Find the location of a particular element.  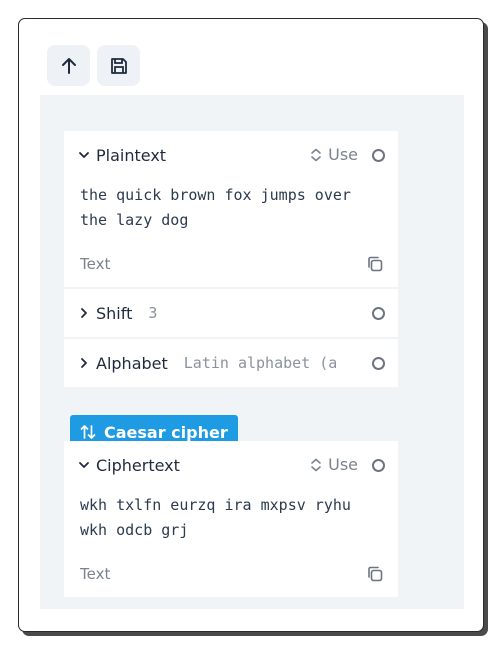

upload-button is located at coordinates (68, 65).